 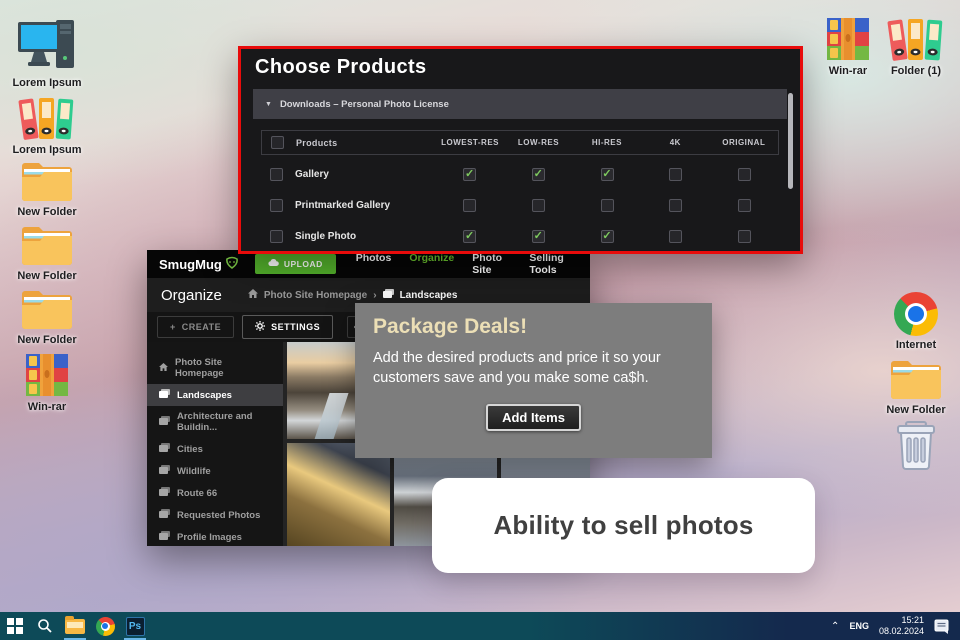 I want to click on settings-label: SETTINGS, so click(x=296, y=327).